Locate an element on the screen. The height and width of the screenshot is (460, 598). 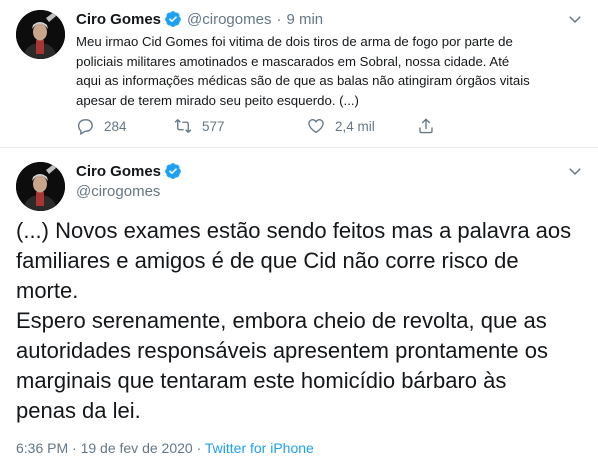
like-icon is located at coordinates (316, 126).